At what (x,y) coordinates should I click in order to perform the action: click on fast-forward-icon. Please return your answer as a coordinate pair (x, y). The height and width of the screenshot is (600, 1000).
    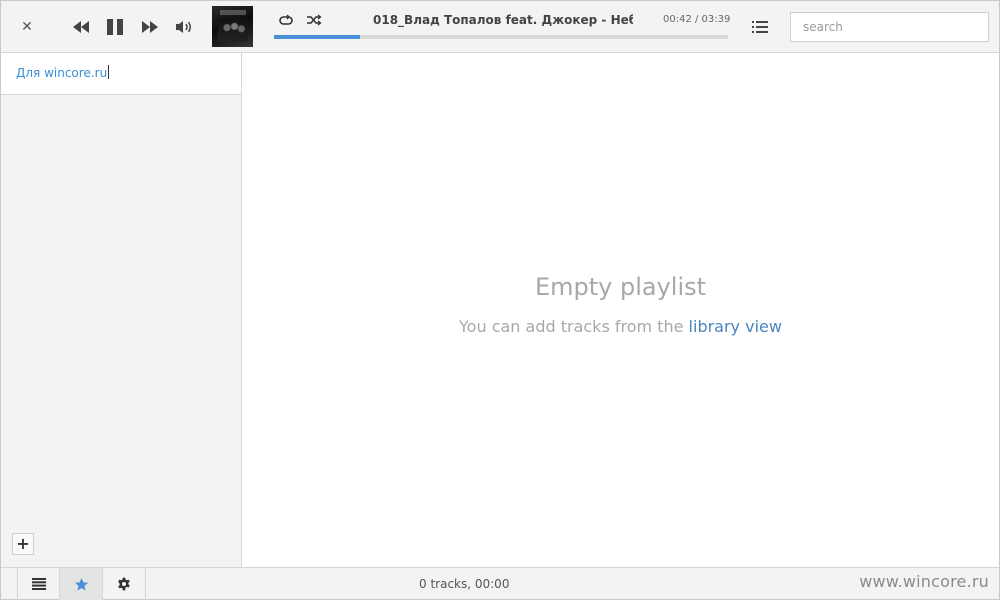
    Looking at the image, I should click on (150, 27).